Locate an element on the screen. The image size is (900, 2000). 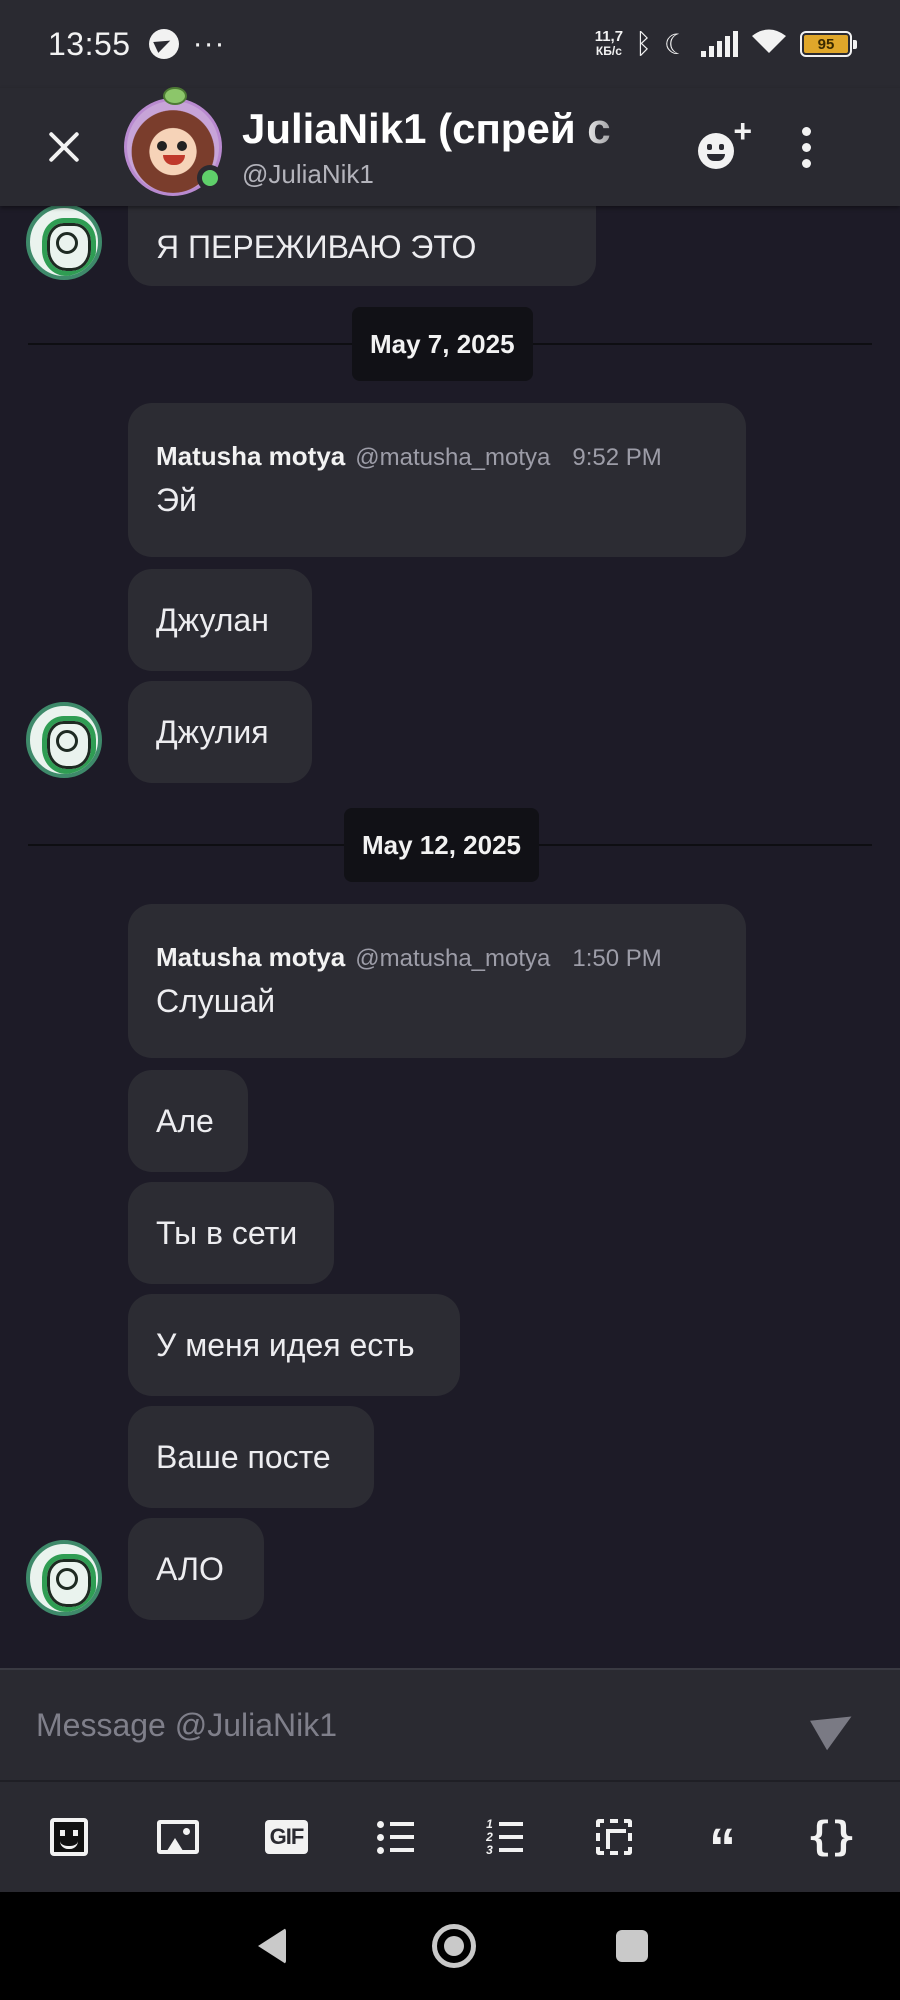
numbered-list-icon: 1 2 3 is located at coordinates (504, 1837).